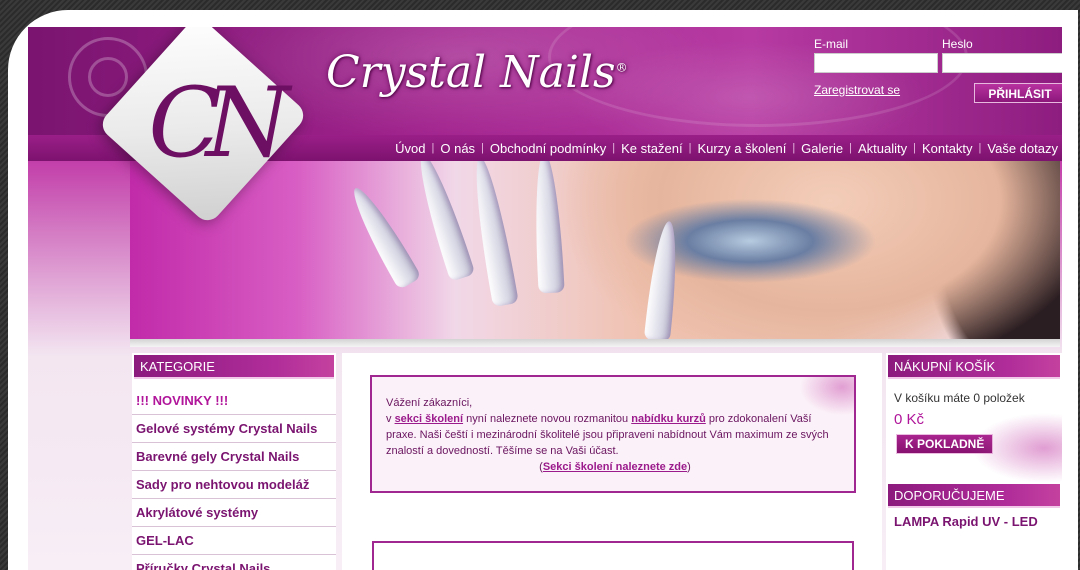 This screenshot has width=1080, height=570. I want to click on recommended-product-link: LAMPA Rapid UV - LED, so click(974, 521).